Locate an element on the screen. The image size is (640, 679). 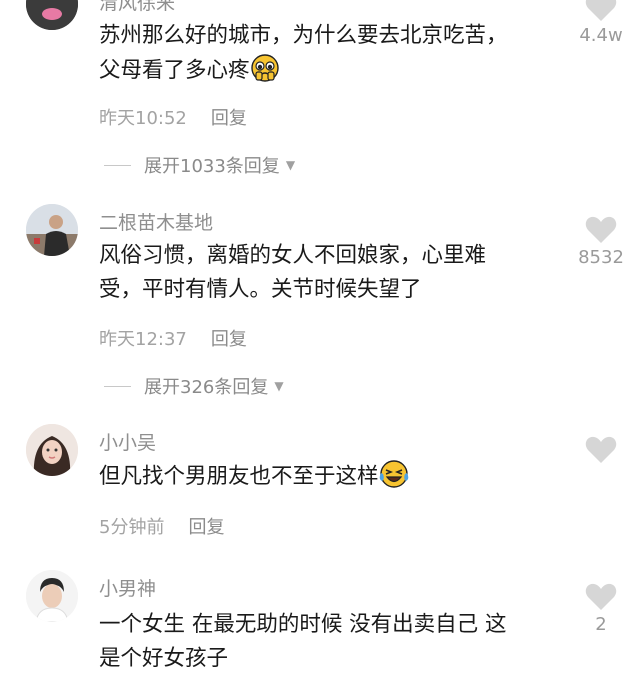
comment-text-line: 一个女生 在最无助的时候 没有出卖自己 这 is located at coordinates (303, 624).